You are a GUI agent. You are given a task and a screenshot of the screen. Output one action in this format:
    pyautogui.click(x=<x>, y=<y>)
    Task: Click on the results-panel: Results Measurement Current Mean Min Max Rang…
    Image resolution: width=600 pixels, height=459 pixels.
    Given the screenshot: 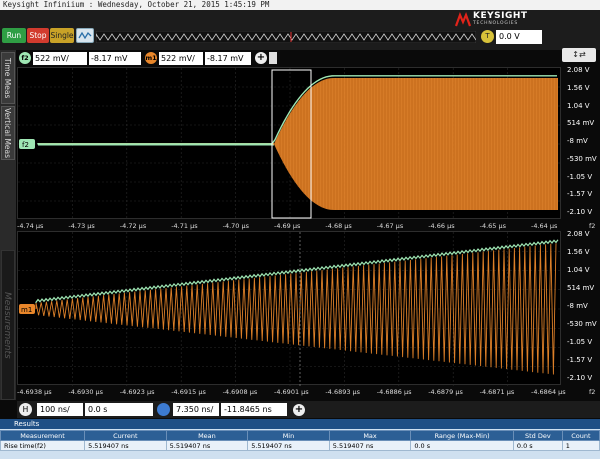 What is the action you would take?
    pyautogui.click(x=300, y=439)
    